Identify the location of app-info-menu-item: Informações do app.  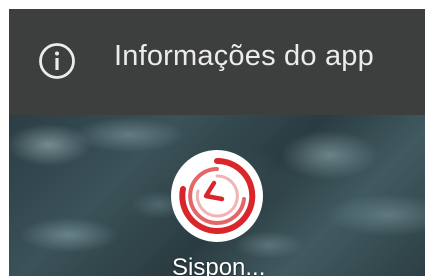
(244, 56).